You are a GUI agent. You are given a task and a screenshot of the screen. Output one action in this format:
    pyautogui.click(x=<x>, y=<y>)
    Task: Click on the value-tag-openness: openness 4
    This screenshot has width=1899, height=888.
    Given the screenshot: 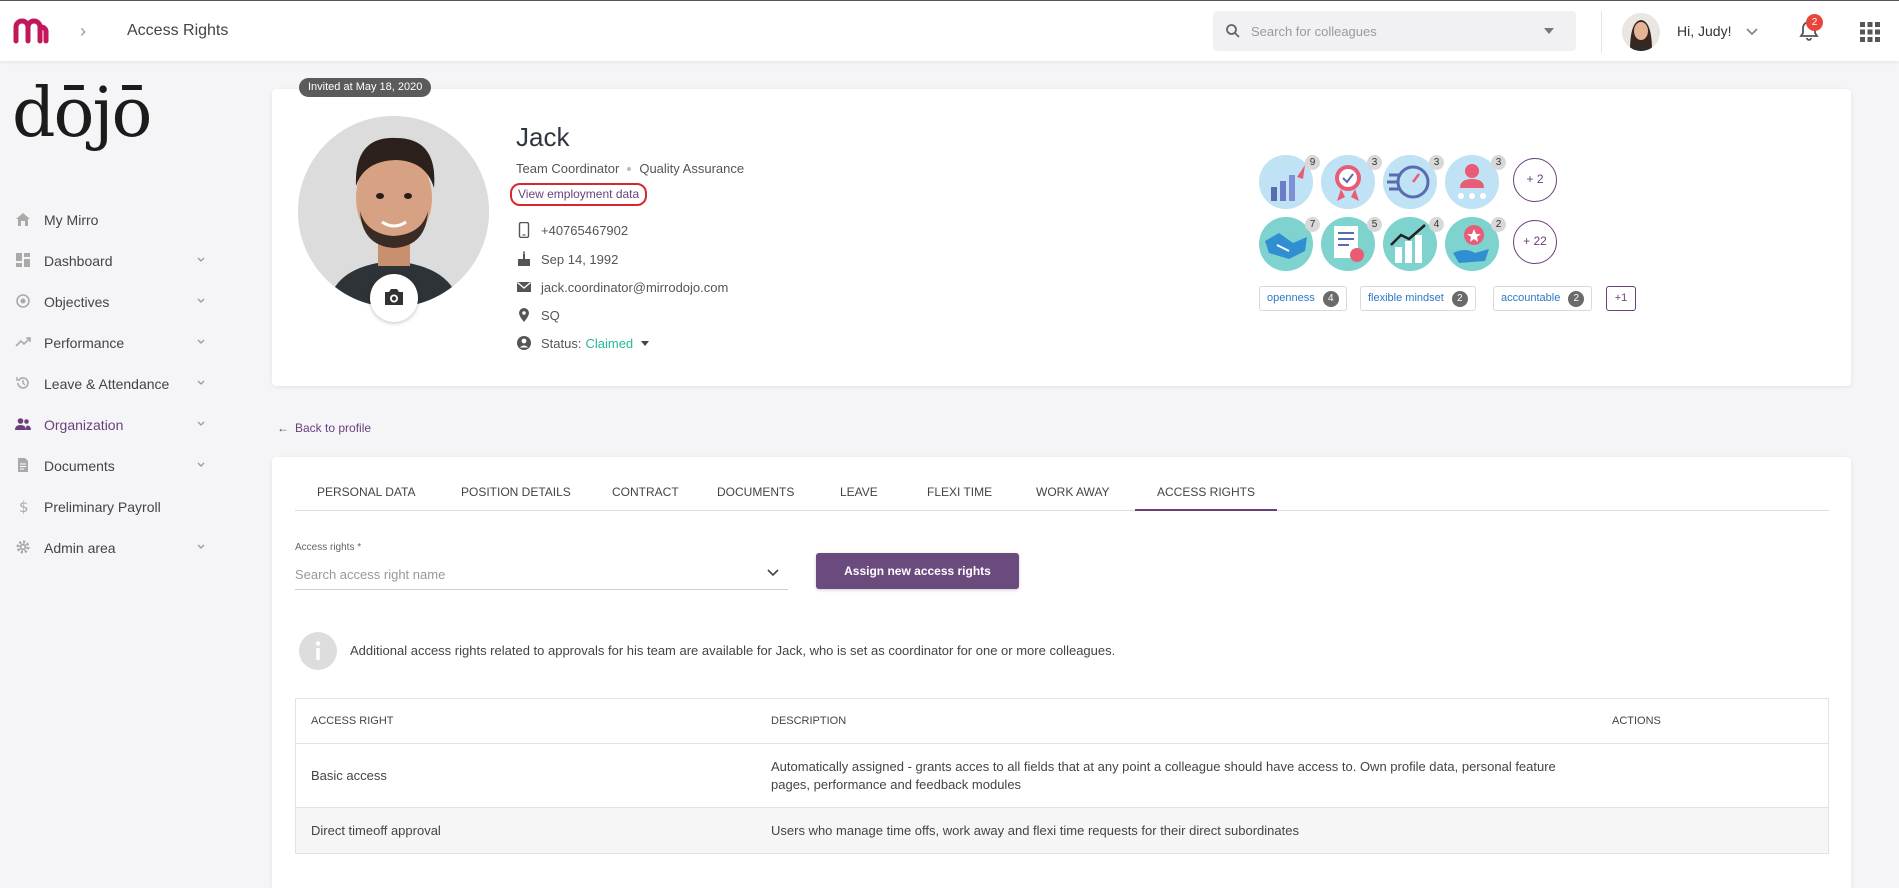 What is the action you would take?
    pyautogui.click(x=1303, y=298)
    